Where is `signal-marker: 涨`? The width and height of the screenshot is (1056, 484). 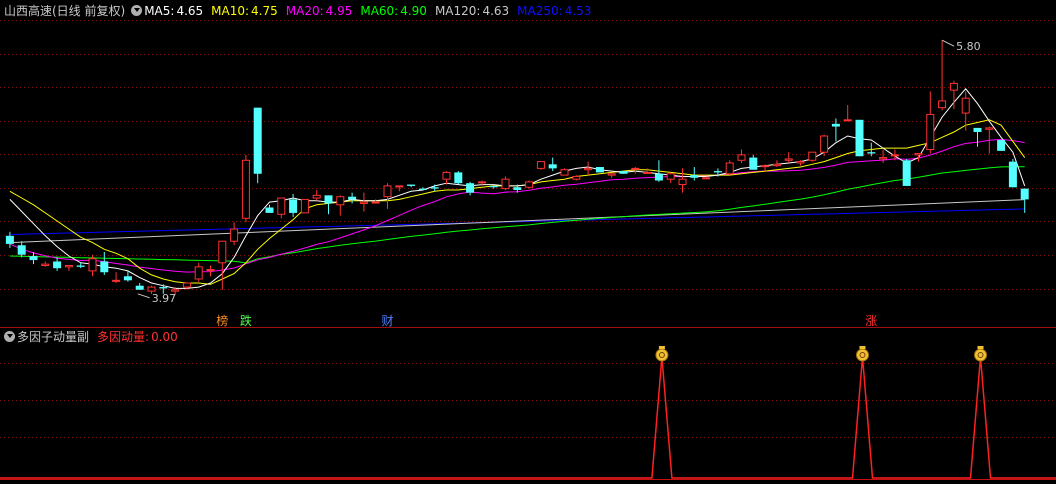 signal-marker: 涨 is located at coordinates (871, 320).